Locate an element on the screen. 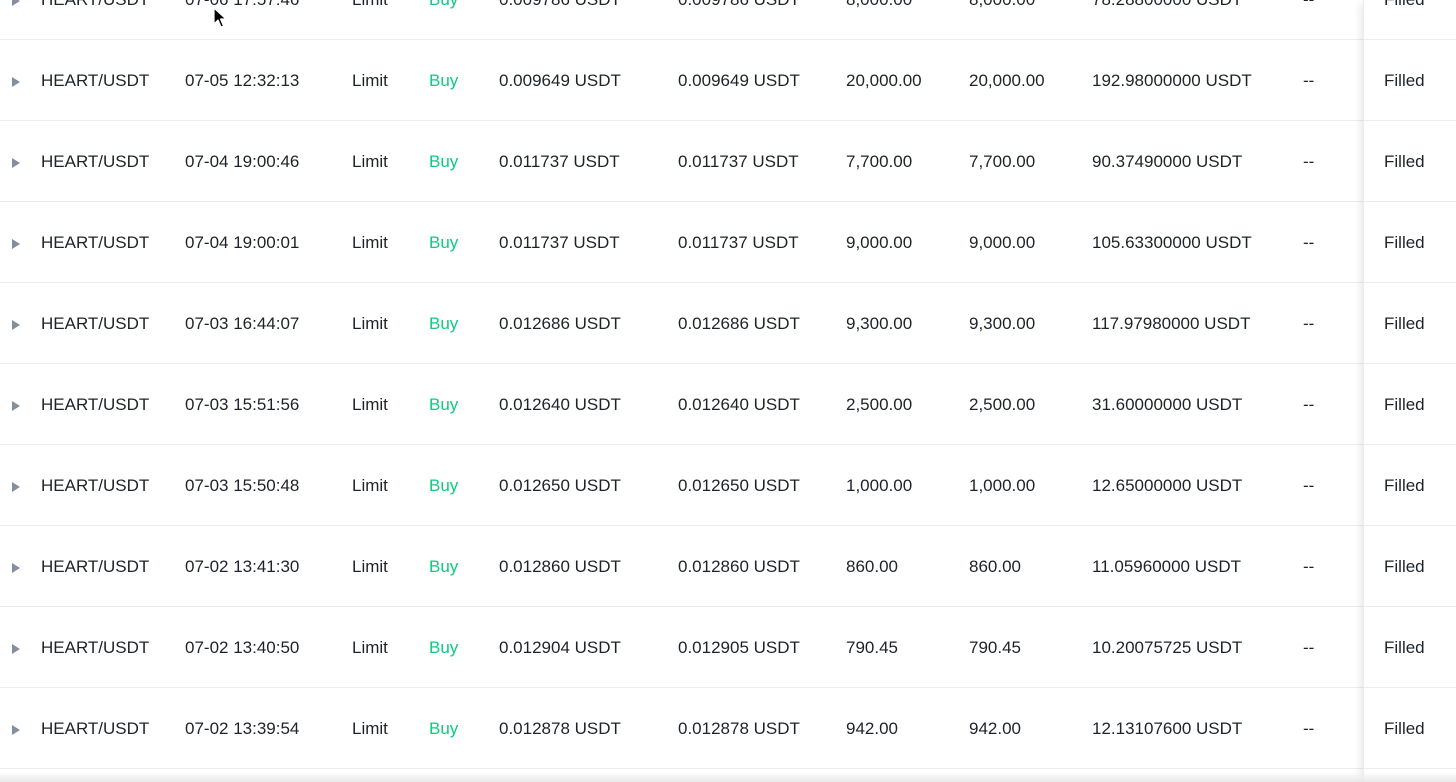  order-time-cell: 07-05 12:32:13 is located at coordinates (242, 80).